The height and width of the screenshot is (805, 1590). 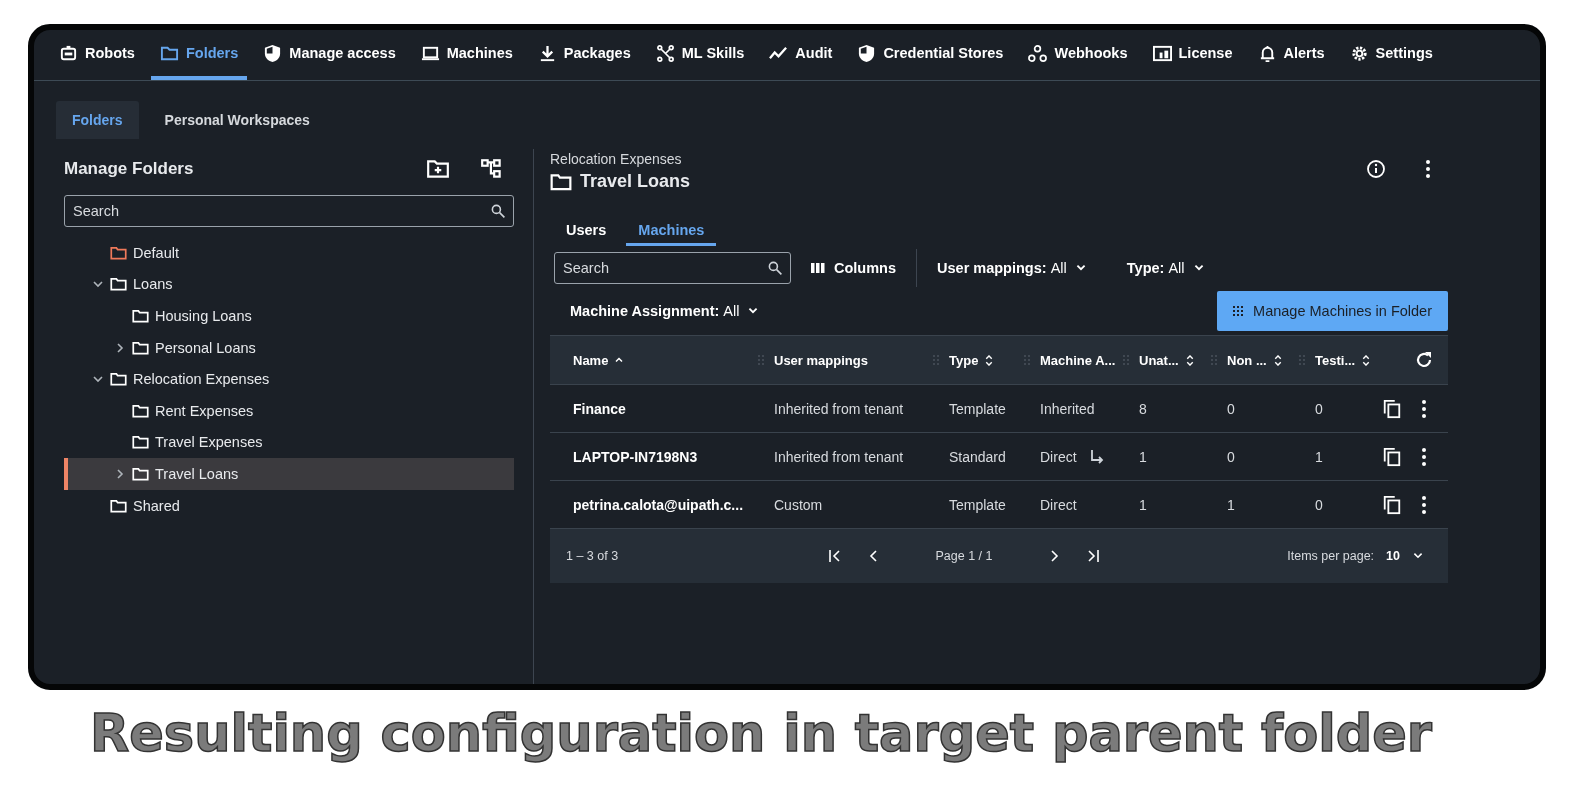 I want to click on folder-name: Loans, so click(x=153, y=284).